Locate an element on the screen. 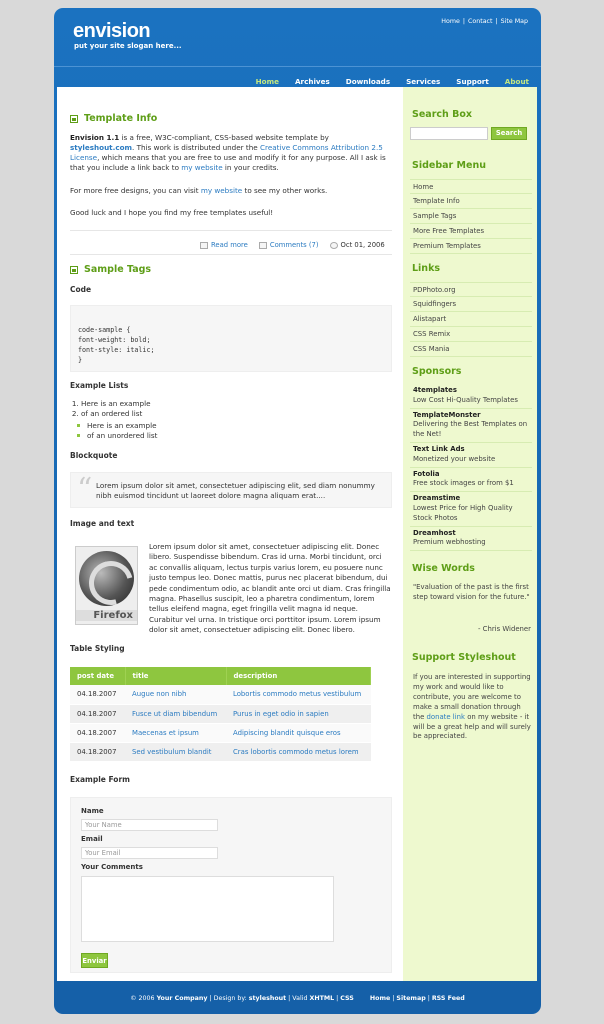 The height and width of the screenshot is (1024, 604). table-cell-link: Adipiscing blandit quisque eros is located at coordinates (298, 733).